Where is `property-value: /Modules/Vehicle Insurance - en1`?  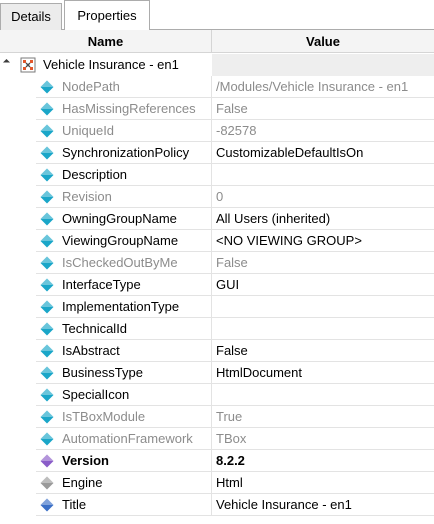 property-value: /Modules/Vehicle Insurance - en1 is located at coordinates (312, 86).